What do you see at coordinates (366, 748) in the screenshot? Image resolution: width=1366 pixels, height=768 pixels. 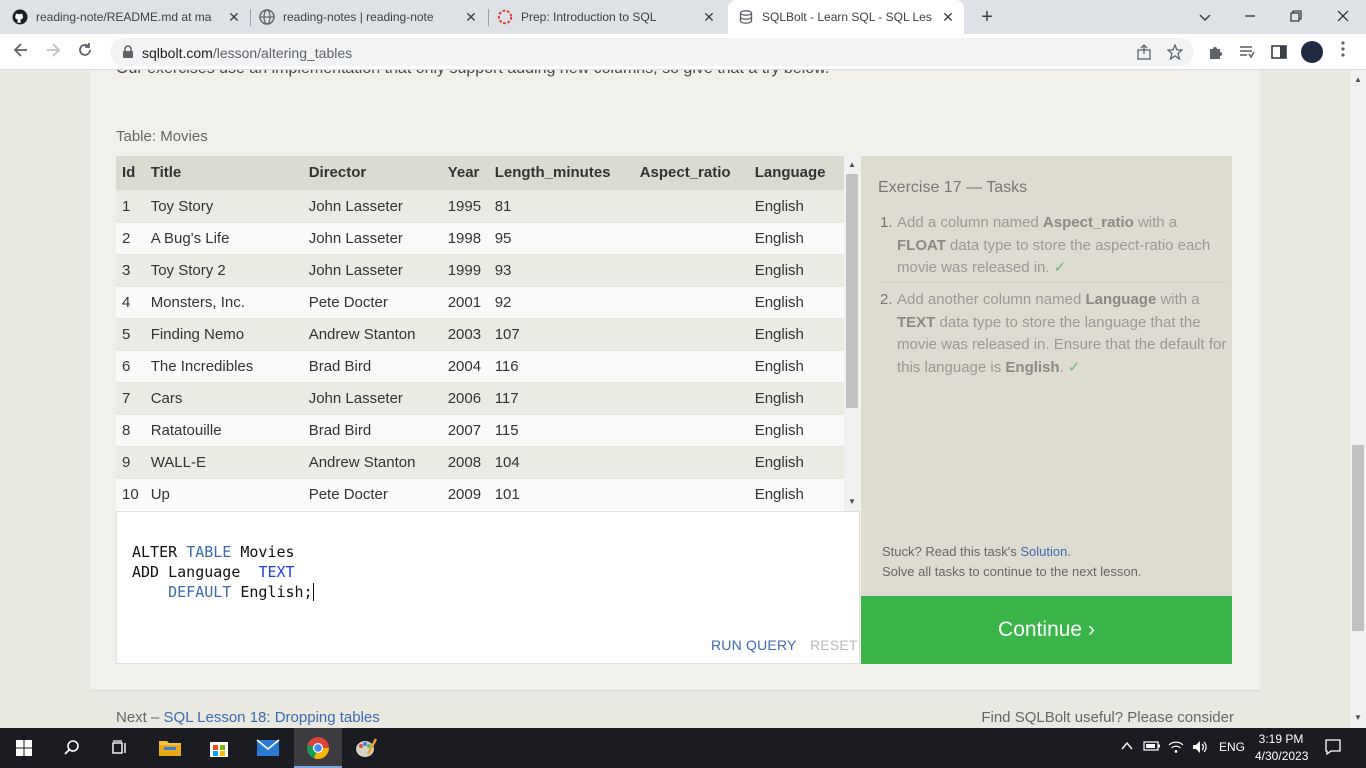 I see `paint-app-icon` at bounding box center [366, 748].